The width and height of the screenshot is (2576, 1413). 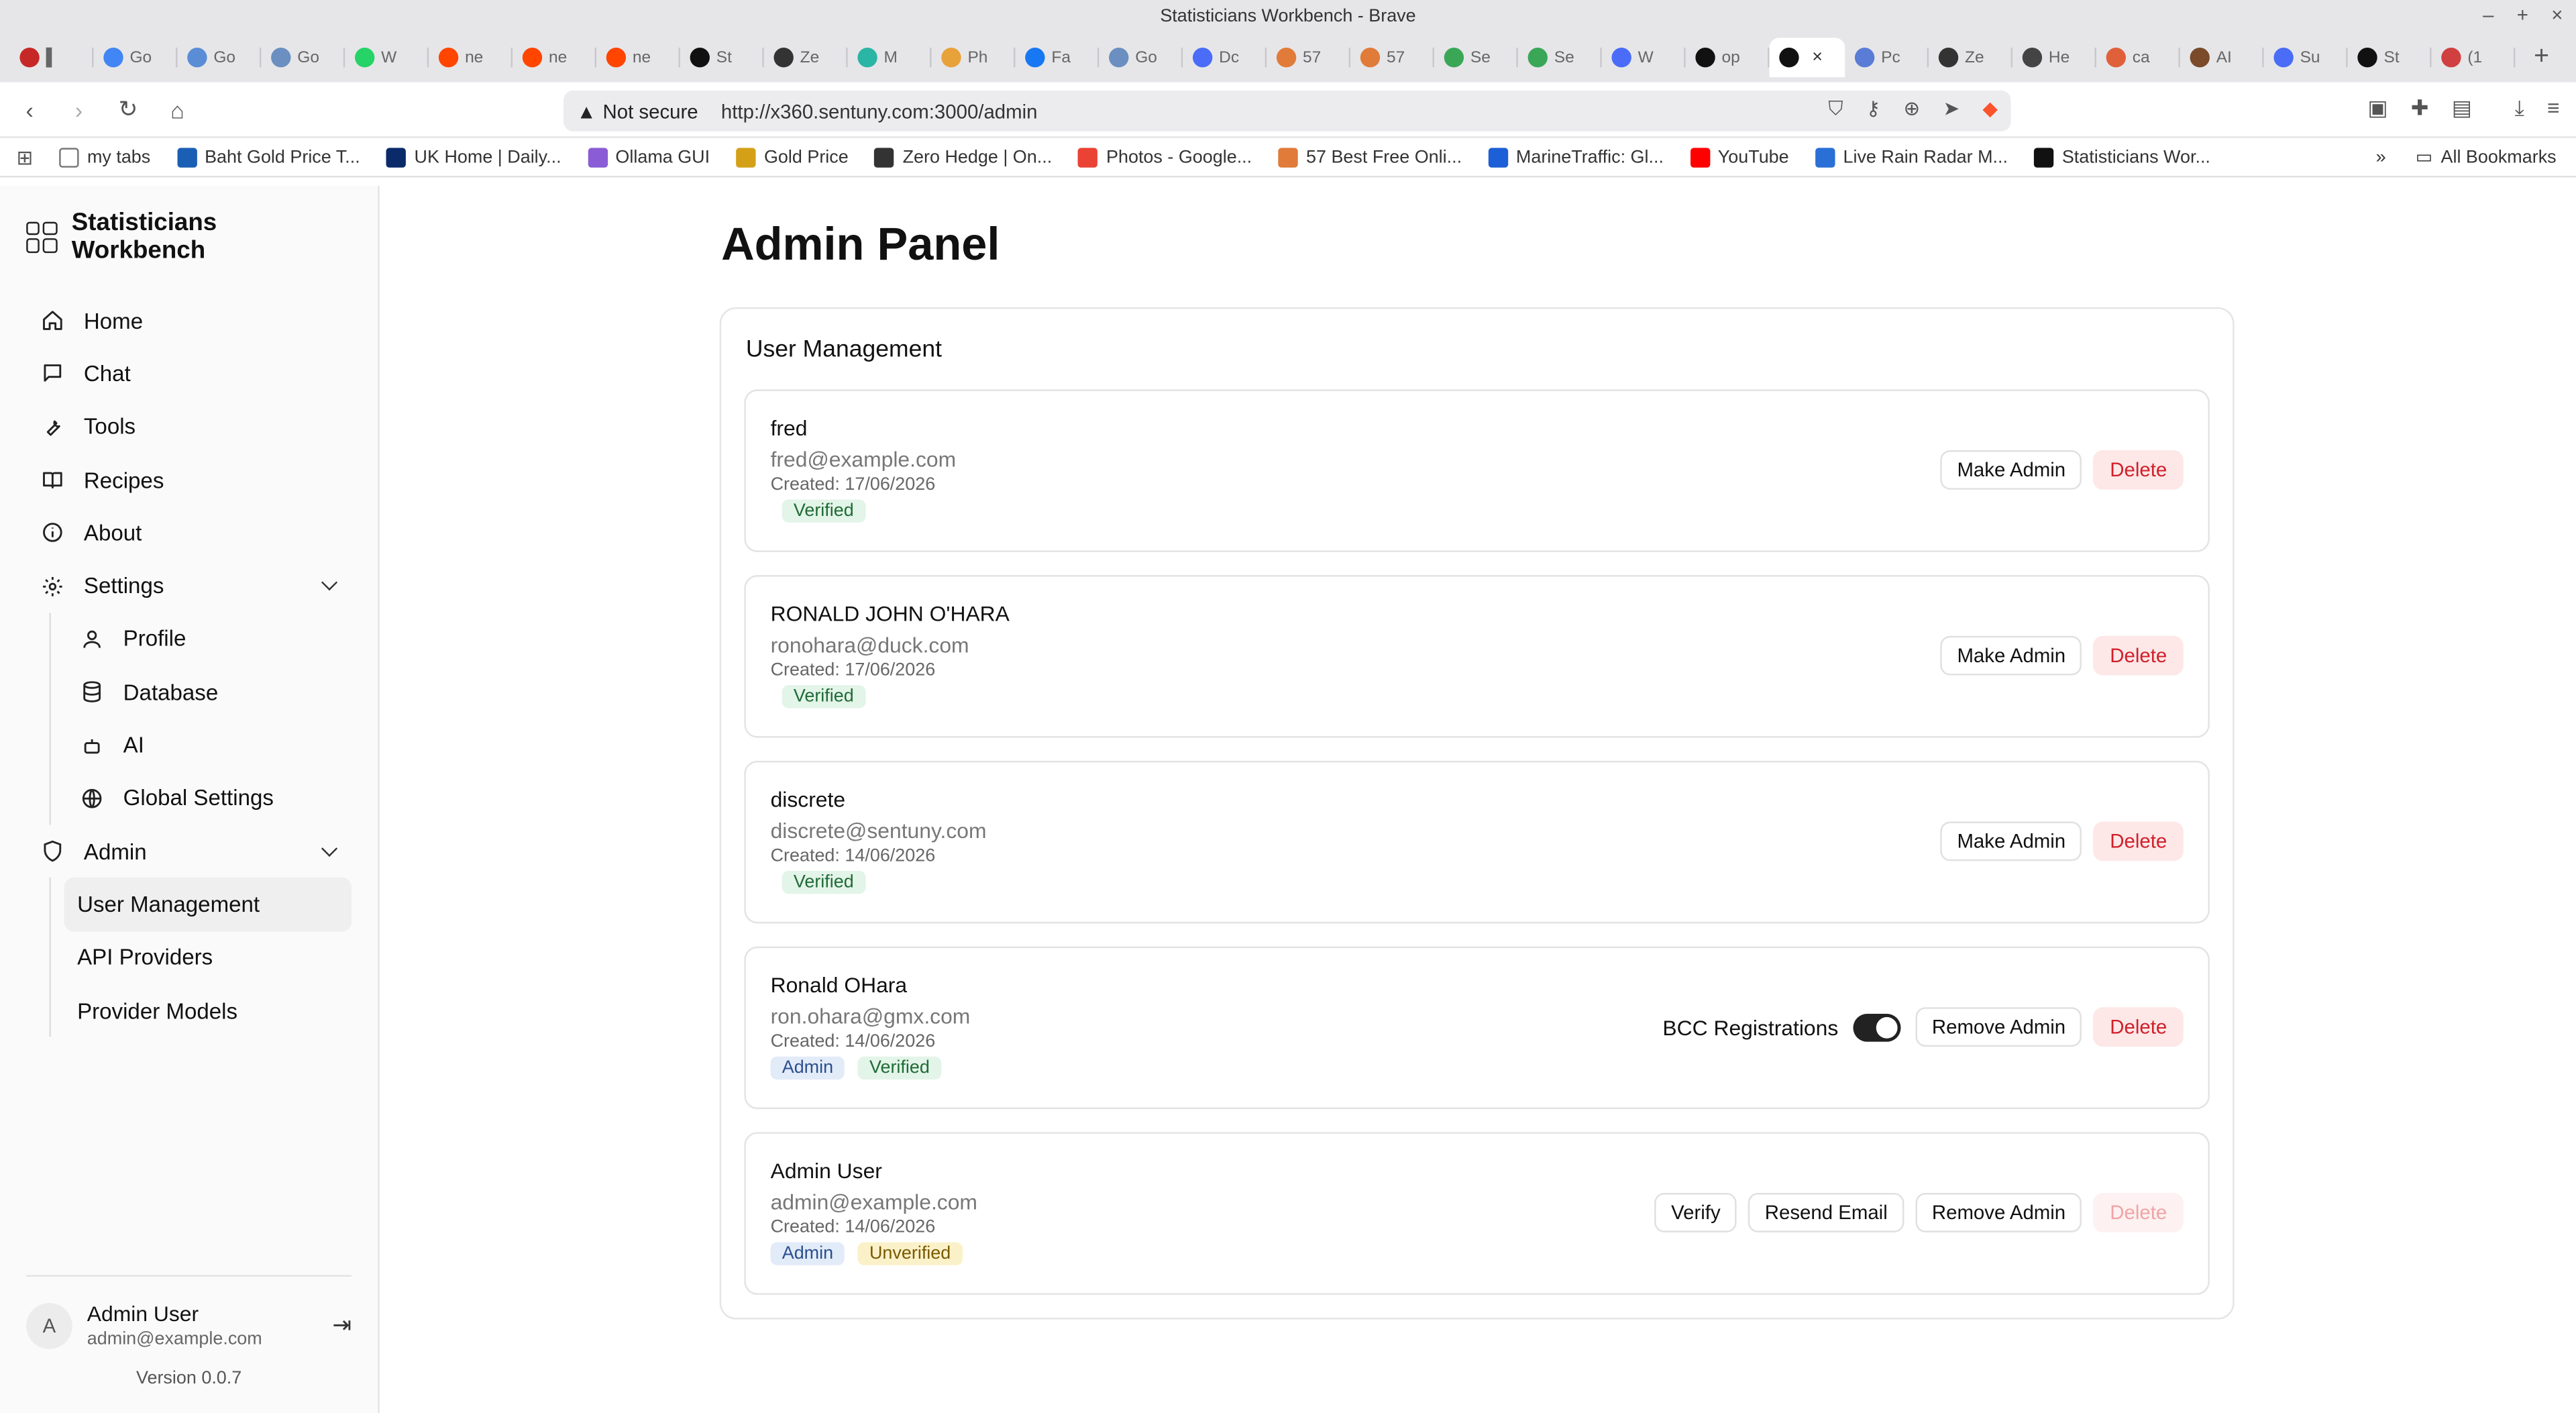 I want to click on sidebar-item-chat: Chat, so click(x=189, y=373).